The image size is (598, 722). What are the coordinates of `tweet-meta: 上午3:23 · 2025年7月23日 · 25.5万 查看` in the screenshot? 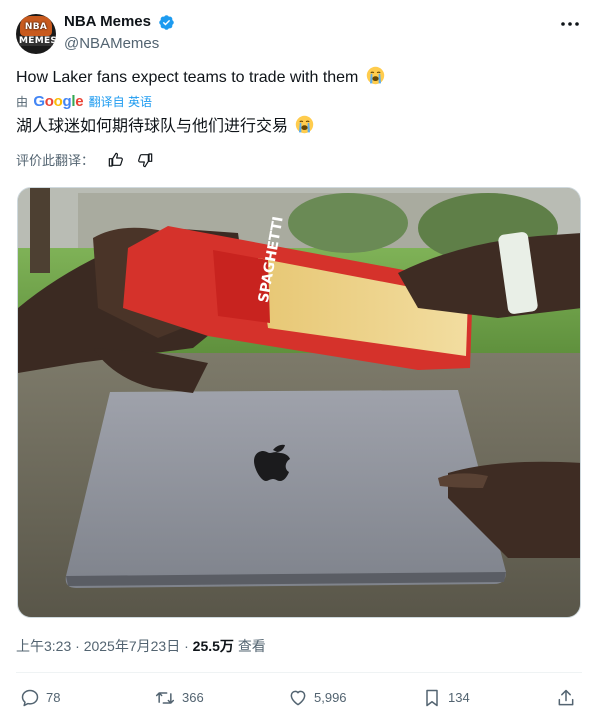 It's located at (141, 646).